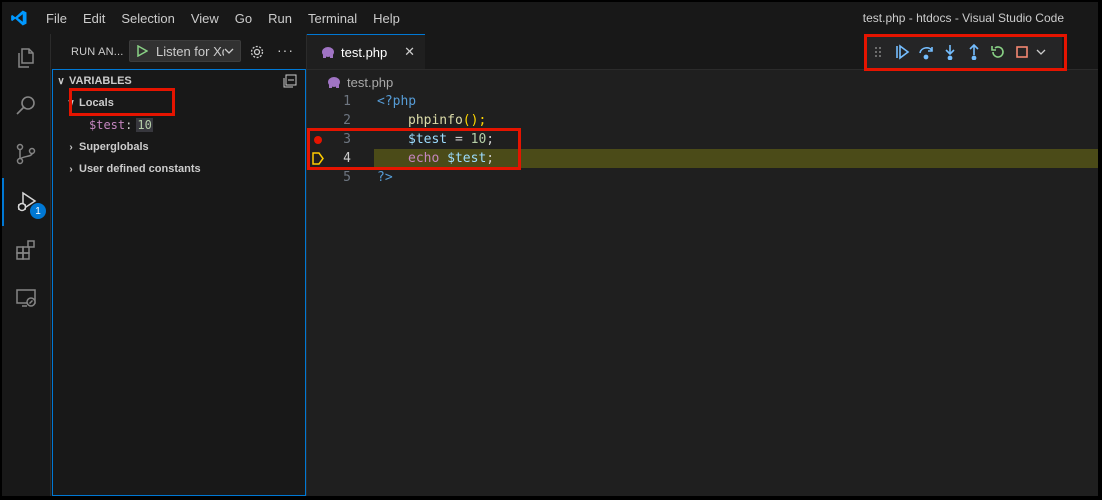  What do you see at coordinates (140, 169) in the screenshot?
I see `user-constants-label: User defined constants` at bounding box center [140, 169].